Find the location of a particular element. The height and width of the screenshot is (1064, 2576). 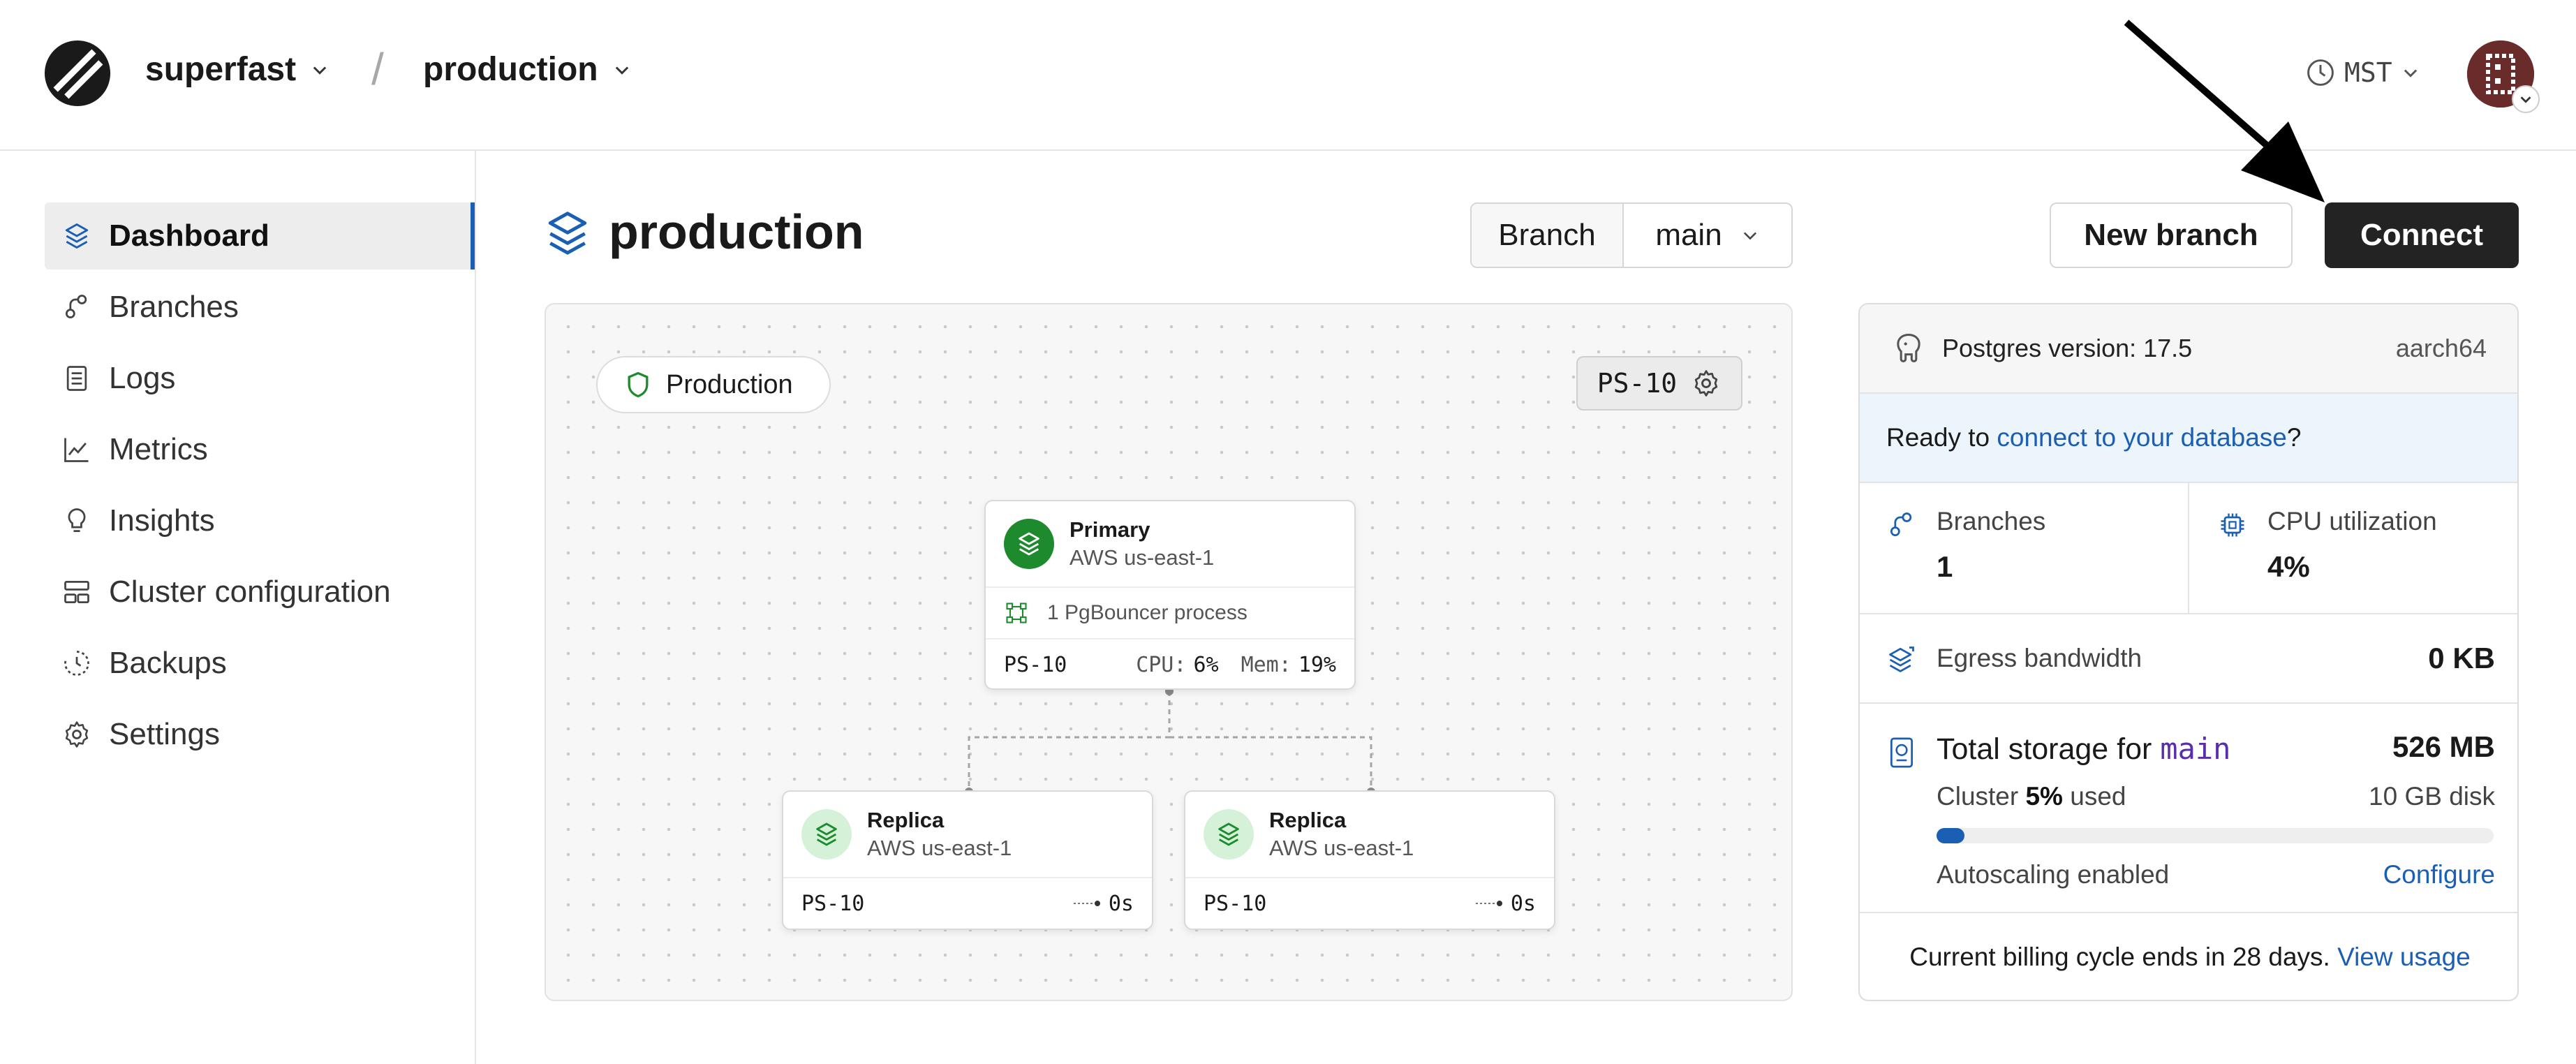

branches-value: 1 is located at coordinates (1945, 566).